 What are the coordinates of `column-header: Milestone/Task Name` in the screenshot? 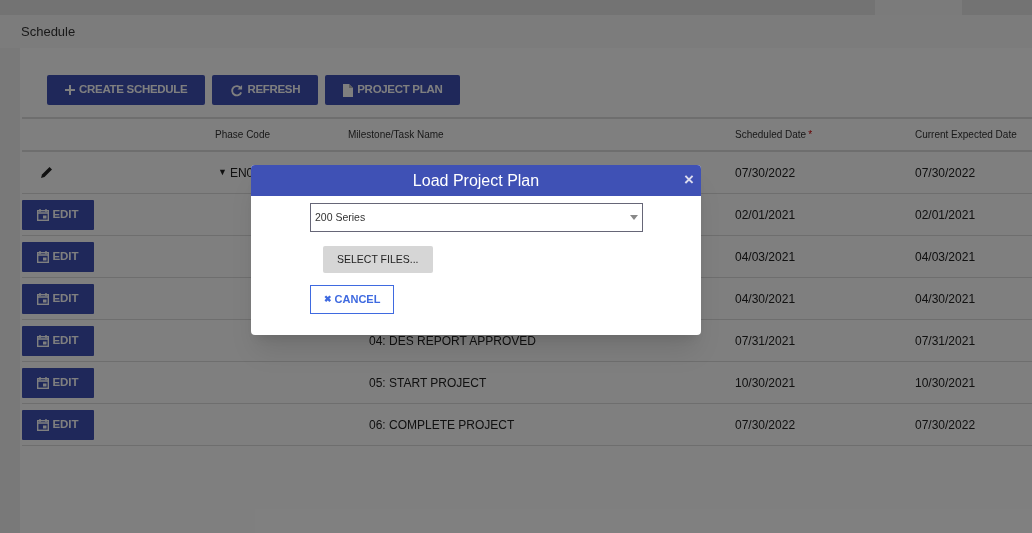 It's located at (396, 134).